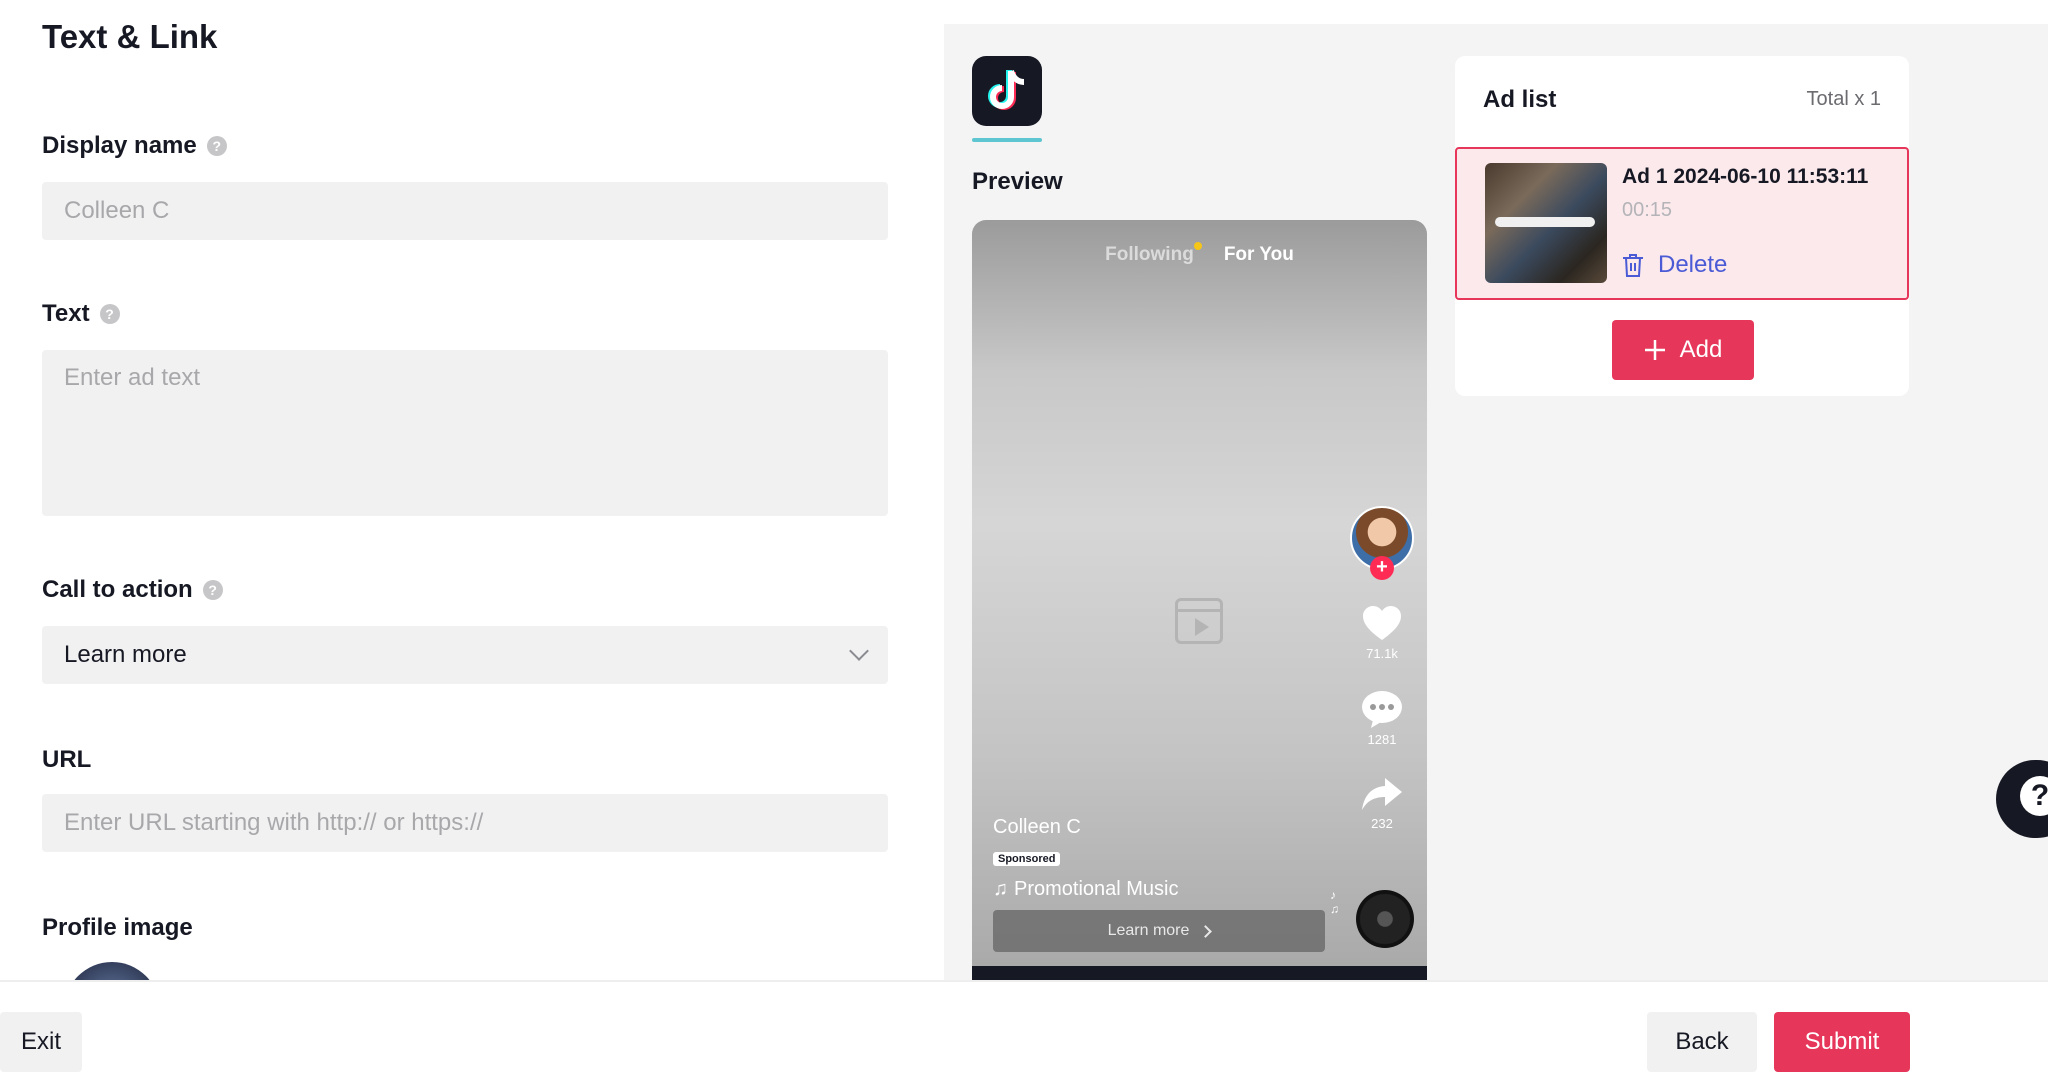 The image size is (2048, 1088). I want to click on cta-label-text: Call to action, so click(117, 589).